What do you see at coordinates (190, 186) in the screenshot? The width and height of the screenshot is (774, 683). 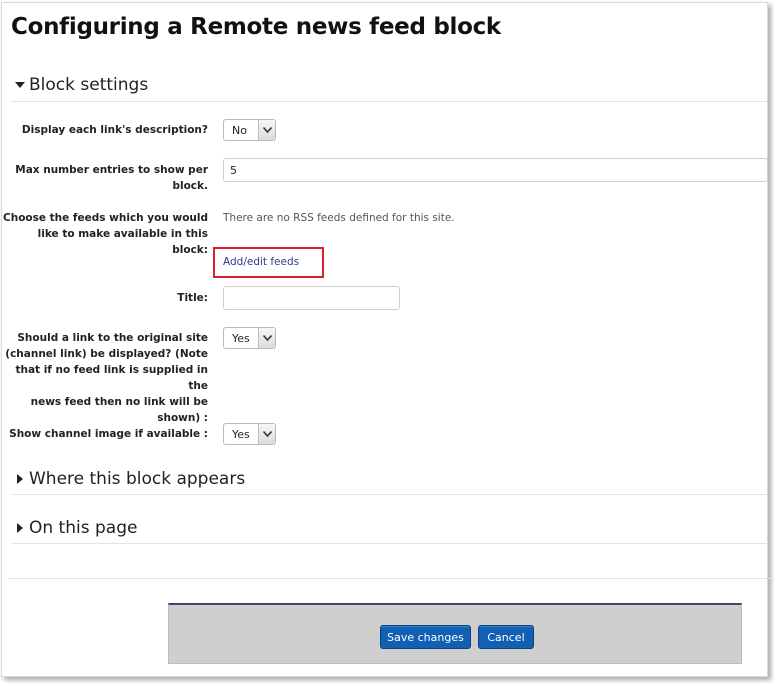 I see `max-entries-label-line2: block.` at bounding box center [190, 186].